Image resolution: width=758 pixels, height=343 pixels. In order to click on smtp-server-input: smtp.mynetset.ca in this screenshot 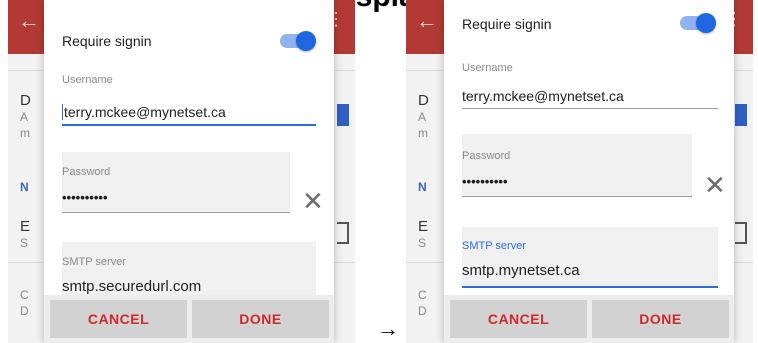, I will do `click(521, 270)`.